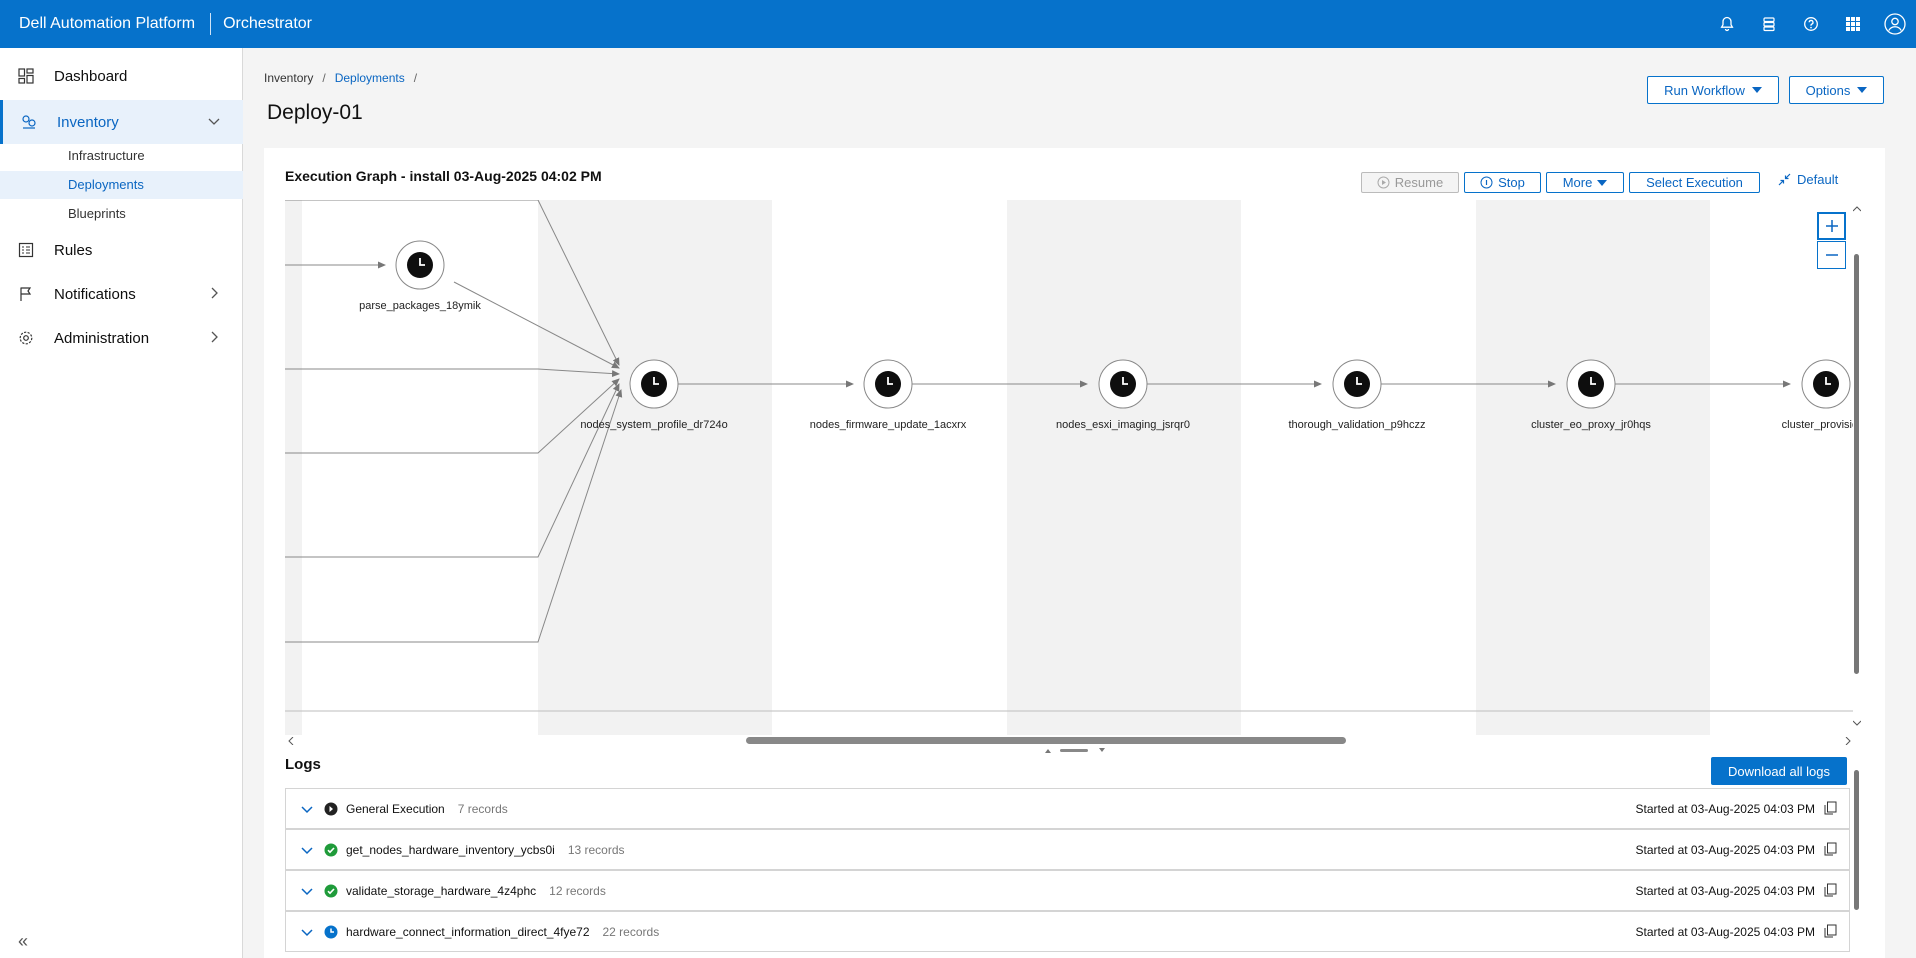 The width and height of the screenshot is (1916, 958). I want to click on collapse-sidebar-icon: «, so click(23, 941).